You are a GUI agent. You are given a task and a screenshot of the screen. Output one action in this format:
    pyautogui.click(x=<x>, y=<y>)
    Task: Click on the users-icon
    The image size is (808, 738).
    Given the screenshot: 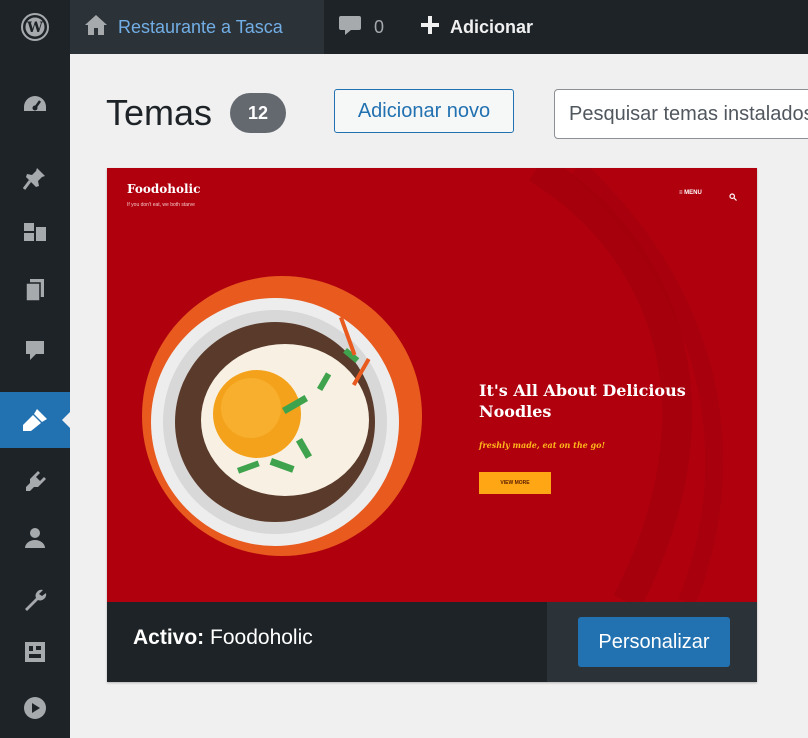 What is the action you would take?
    pyautogui.click(x=35, y=538)
    